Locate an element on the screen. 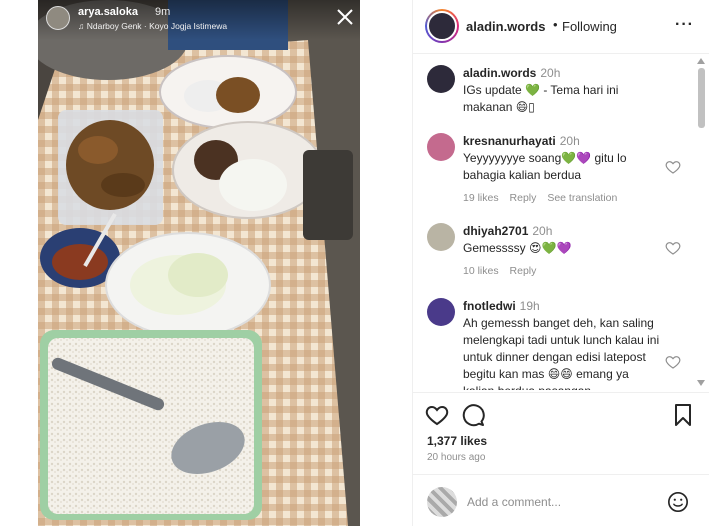  story-music-label: ♫ Ndarboy Genk · Koyo Jogja Istimewa is located at coordinates (152, 26).